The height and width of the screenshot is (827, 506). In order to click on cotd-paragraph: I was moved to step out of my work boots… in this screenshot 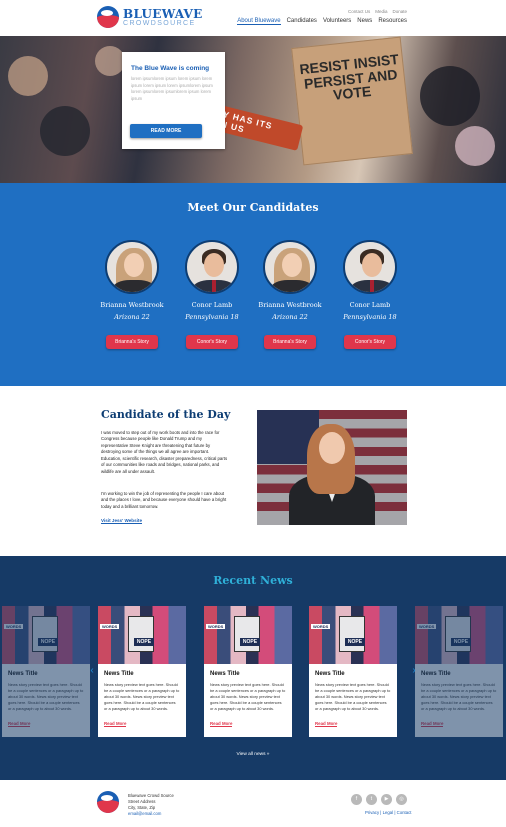, I will do `click(164, 452)`.